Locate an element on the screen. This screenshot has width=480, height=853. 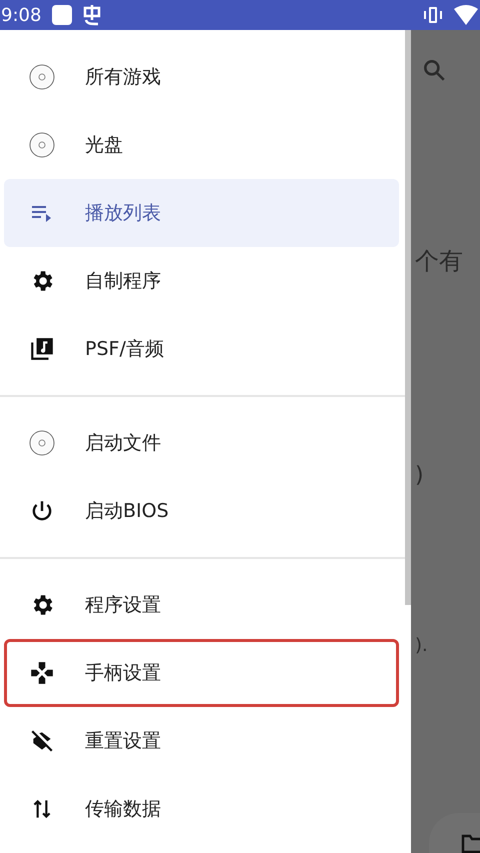
drawer-item: 光盘 is located at coordinates (201, 145).